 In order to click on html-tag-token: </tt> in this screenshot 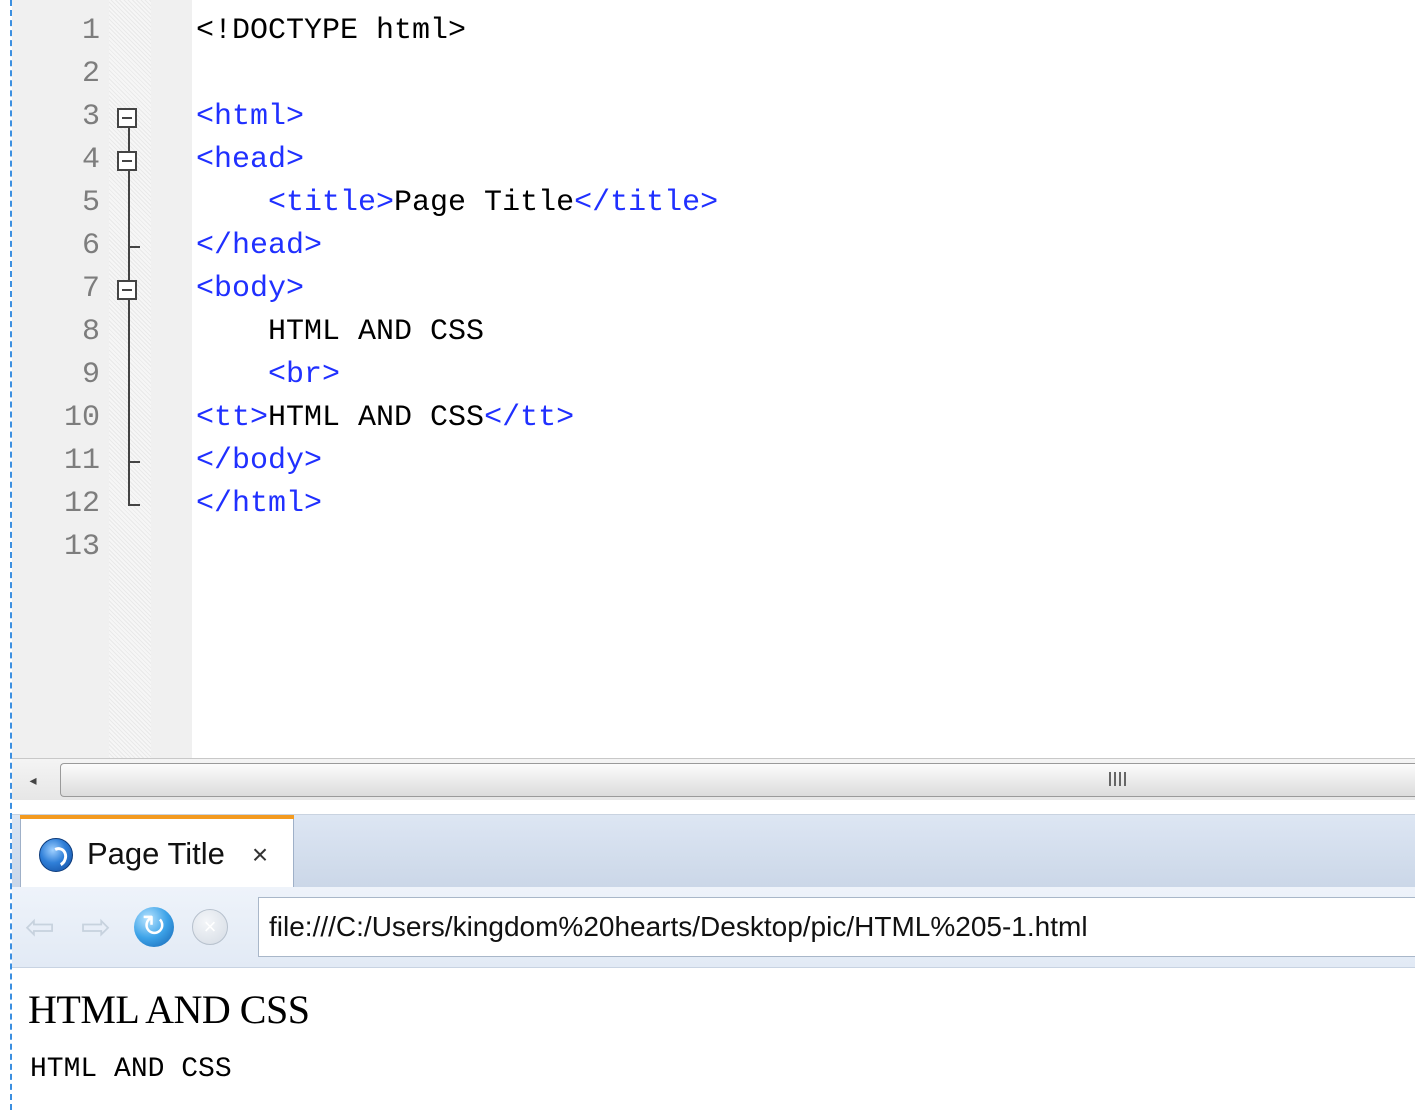, I will do `click(529, 418)`.